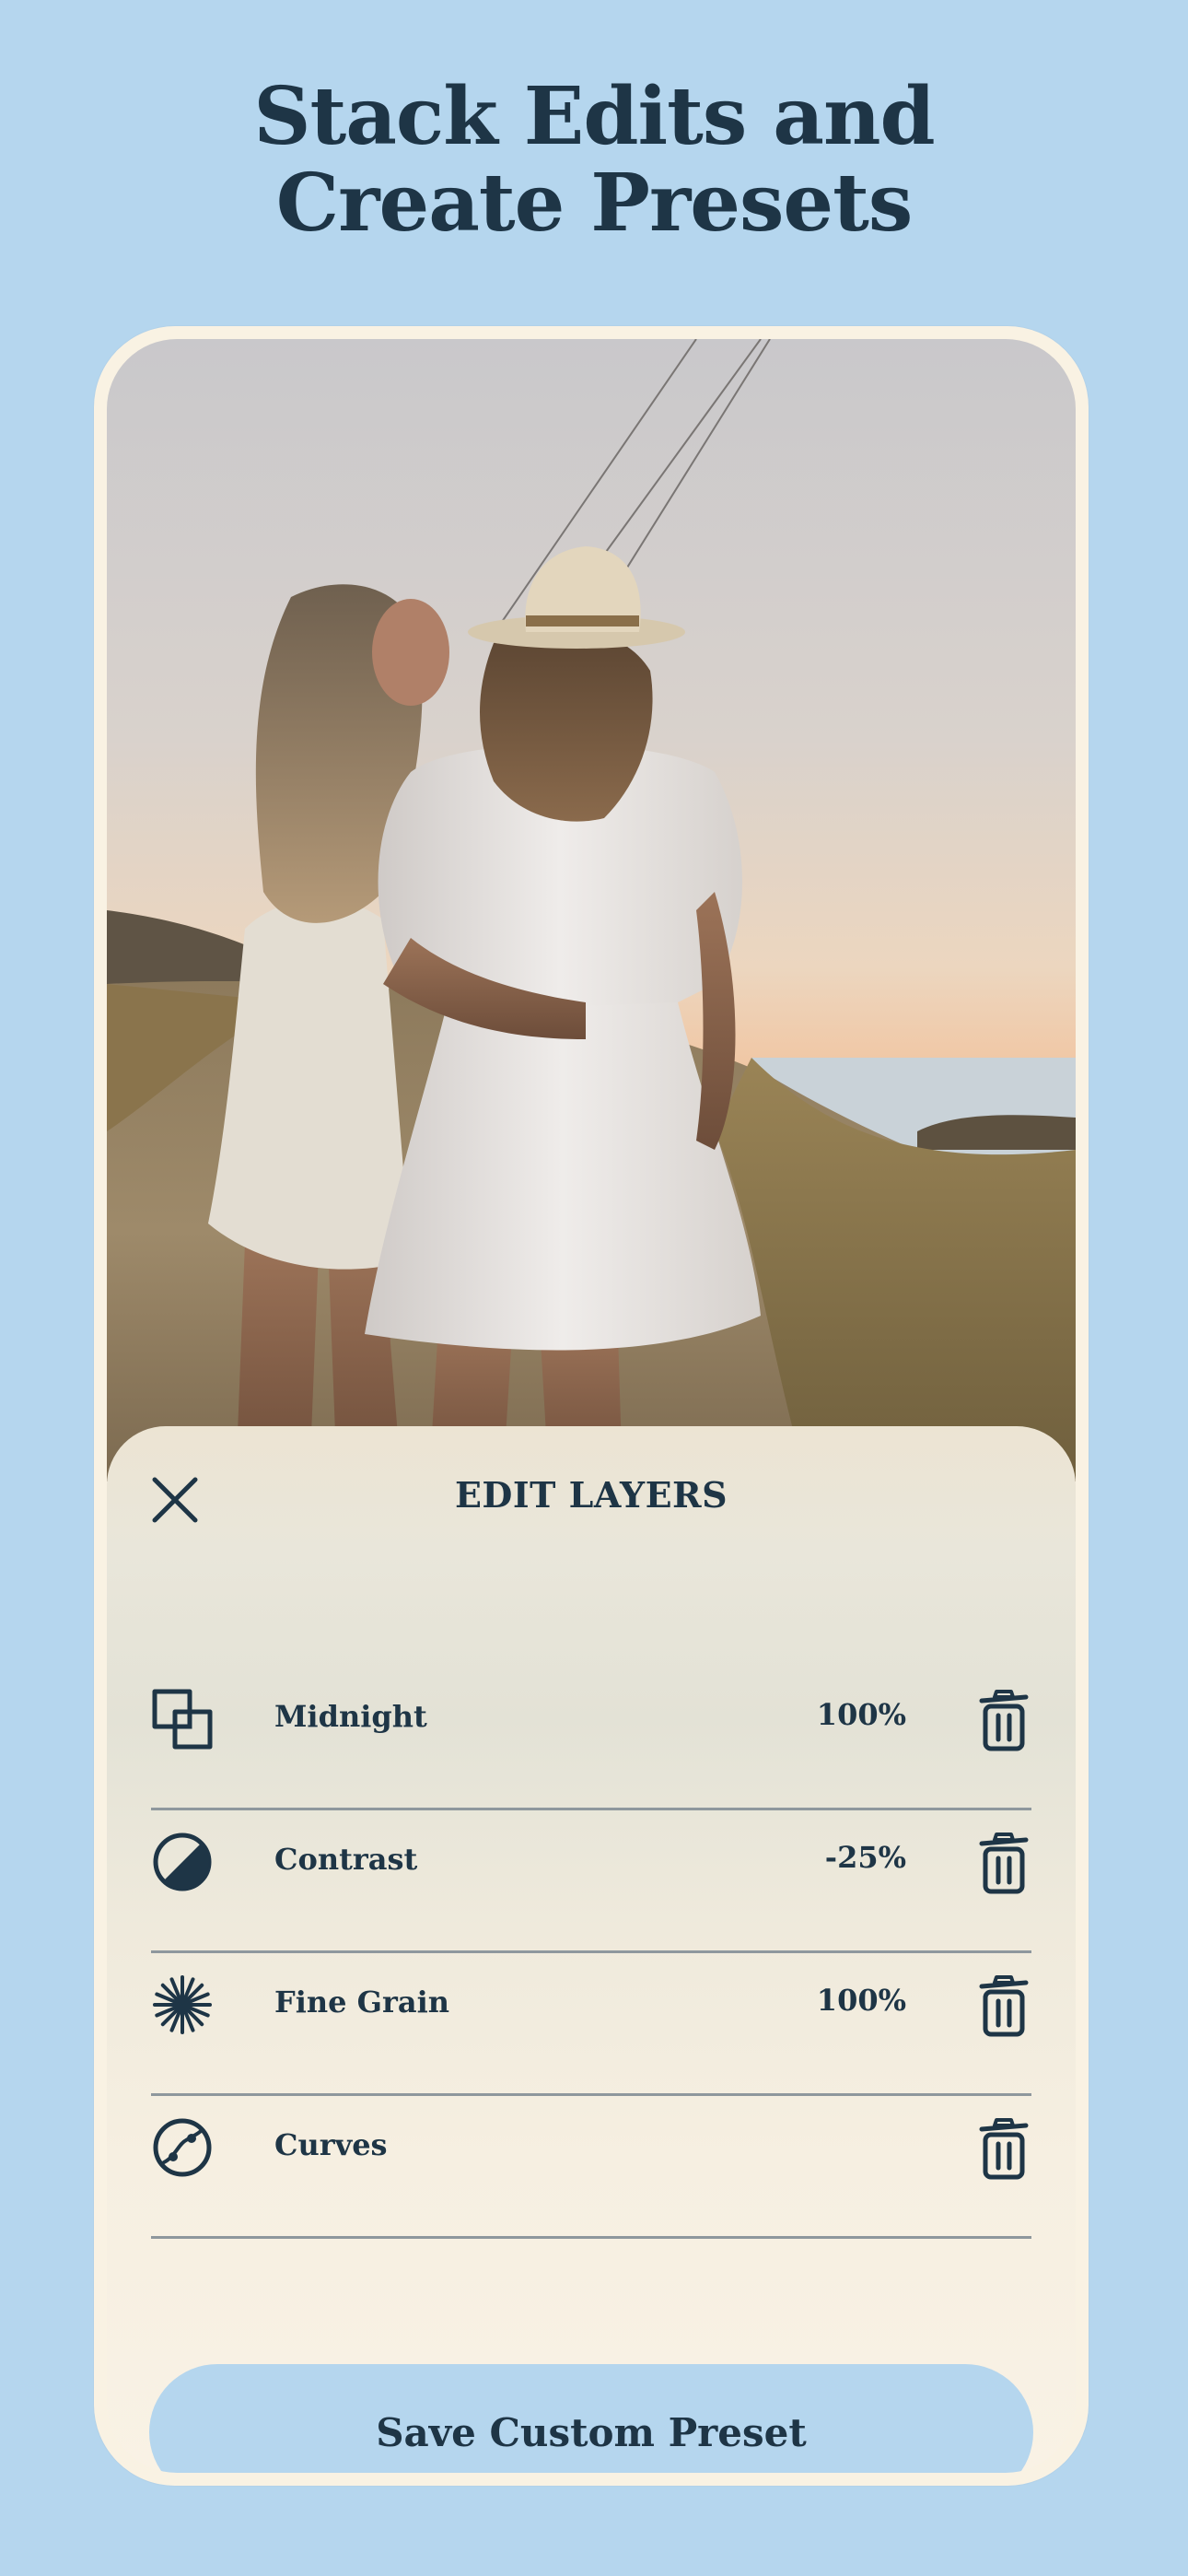 The height and width of the screenshot is (2576, 1188). What do you see at coordinates (346, 1860) in the screenshot?
I see `layer-name: Contrast` at bounding box center [346, 1860].